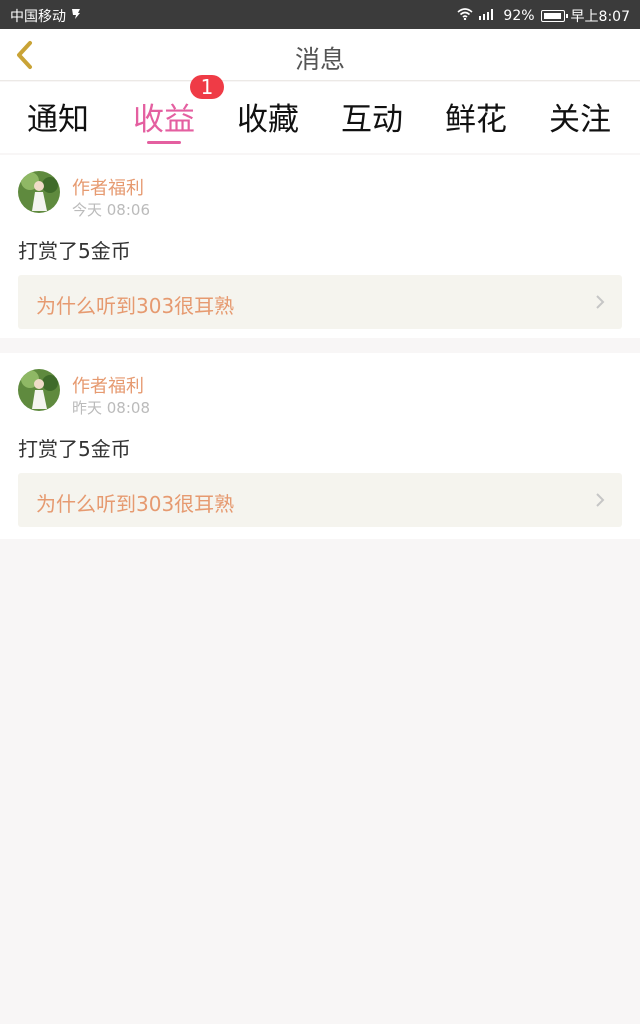  Describe the element at coordinates (76, 16) in the screenshot. I see `notification-icon` at that location.